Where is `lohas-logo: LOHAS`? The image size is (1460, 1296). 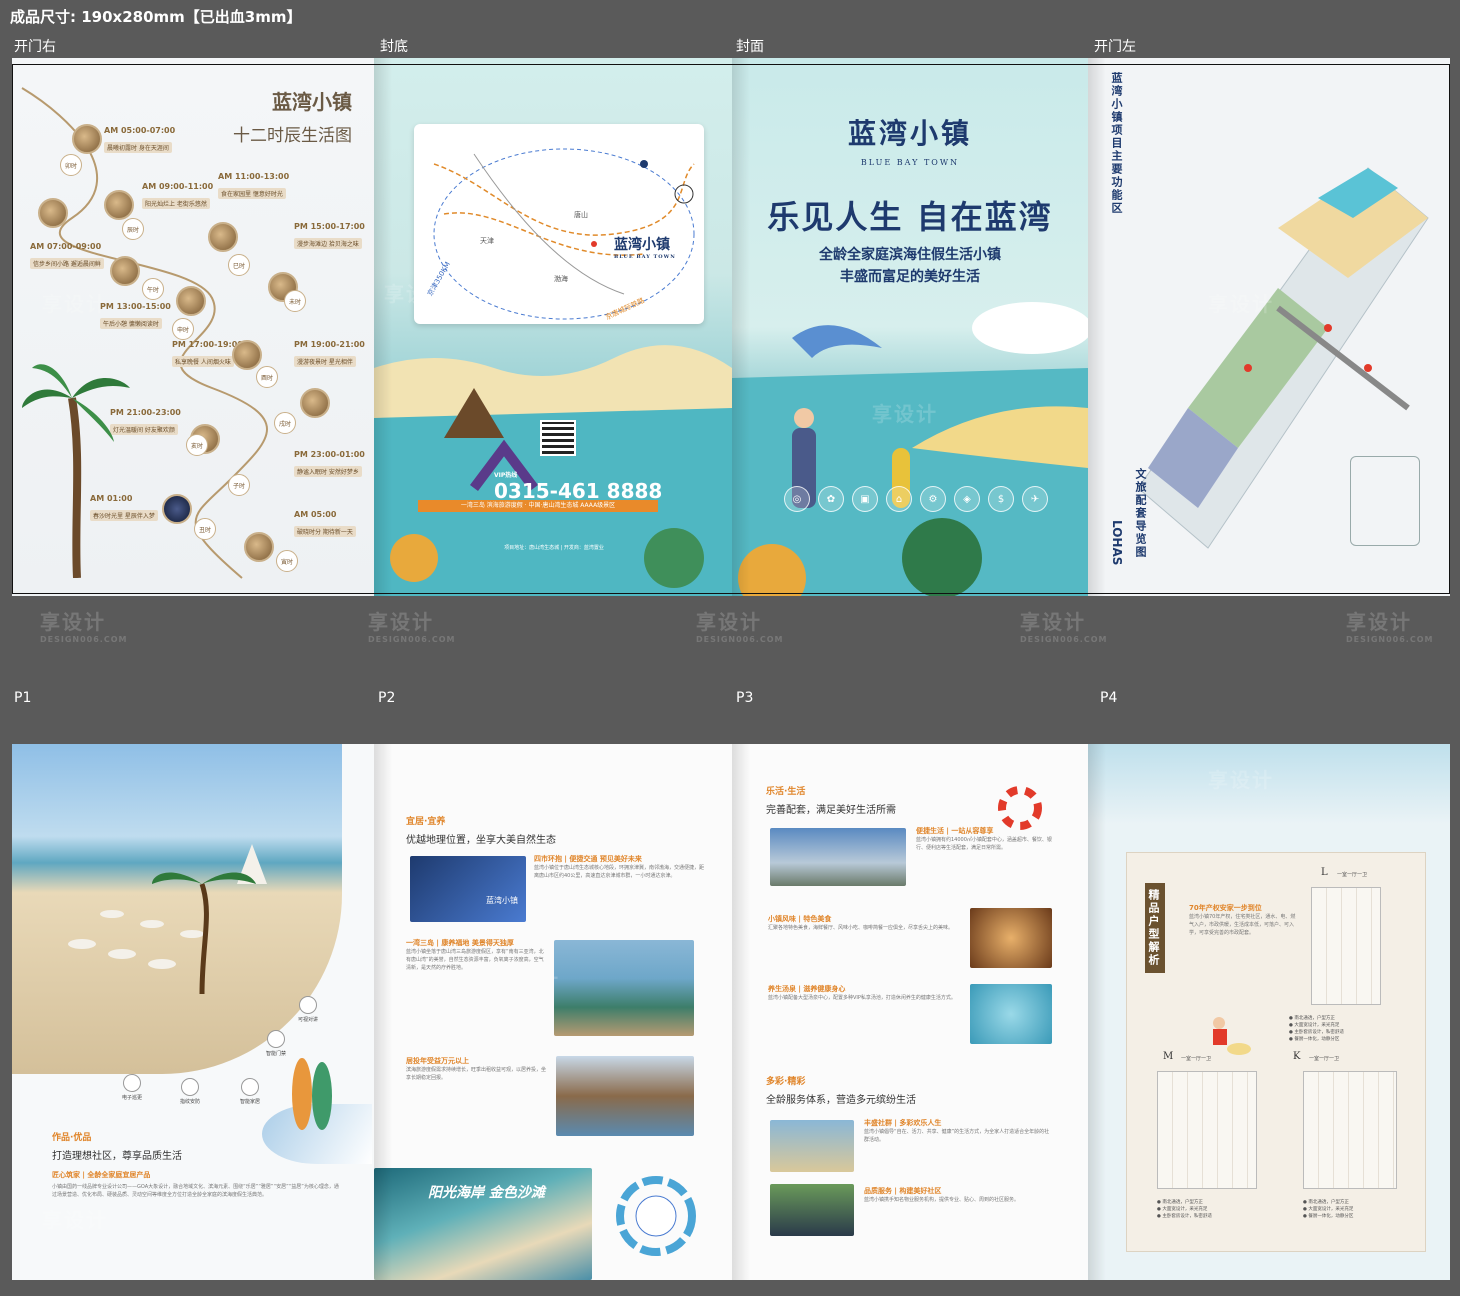 lohas-logo: LOHAS is located at coordinates (1117, 543).